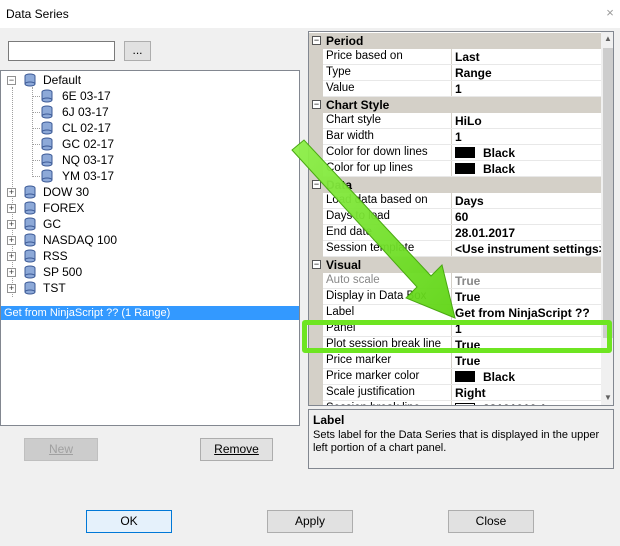 The height and width of the screenshot is (546, 620). Describe the element at coordinates (610, 13) in the screenshot. I see `close-icon: ×` at that location.